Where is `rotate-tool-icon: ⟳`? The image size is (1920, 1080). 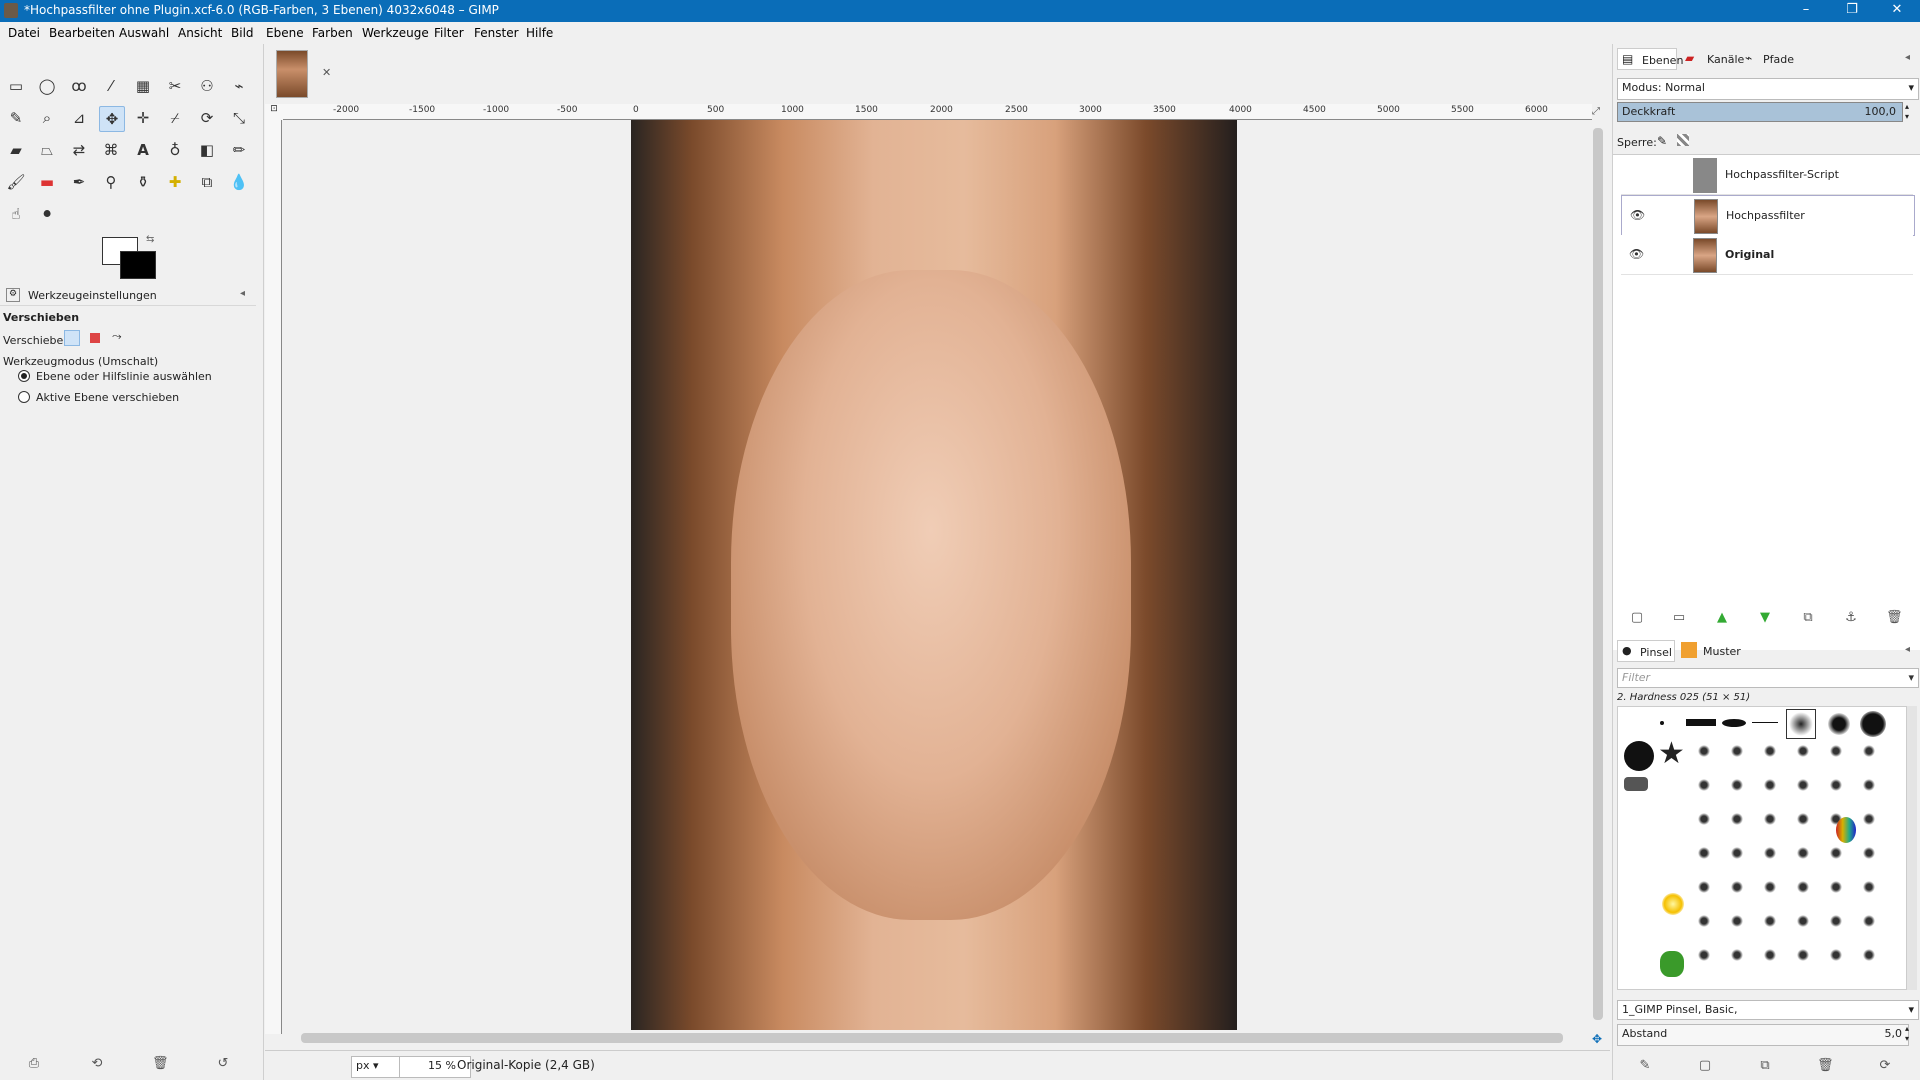 rotate-tool-icon: ⟳ is located at coordinates (207, 118).